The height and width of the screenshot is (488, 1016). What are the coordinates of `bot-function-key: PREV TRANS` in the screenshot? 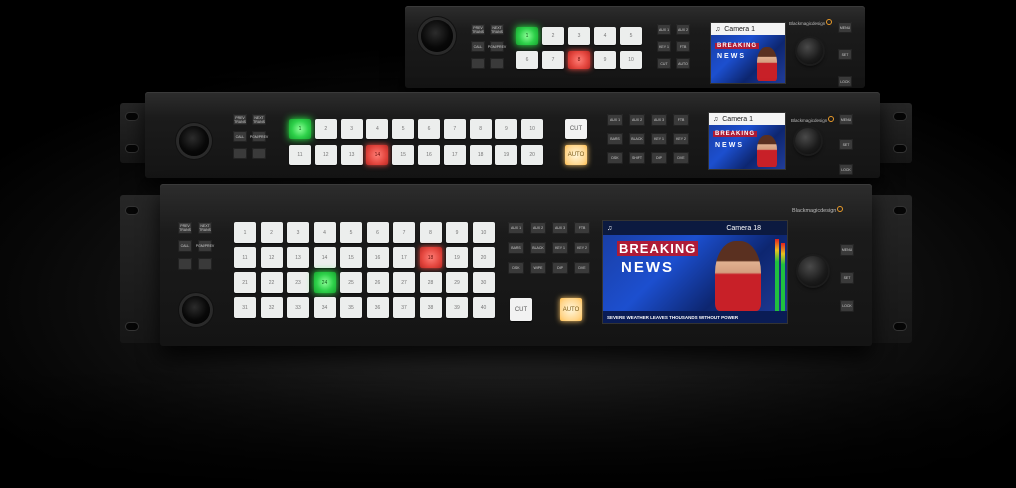 It's located at (185, 228).